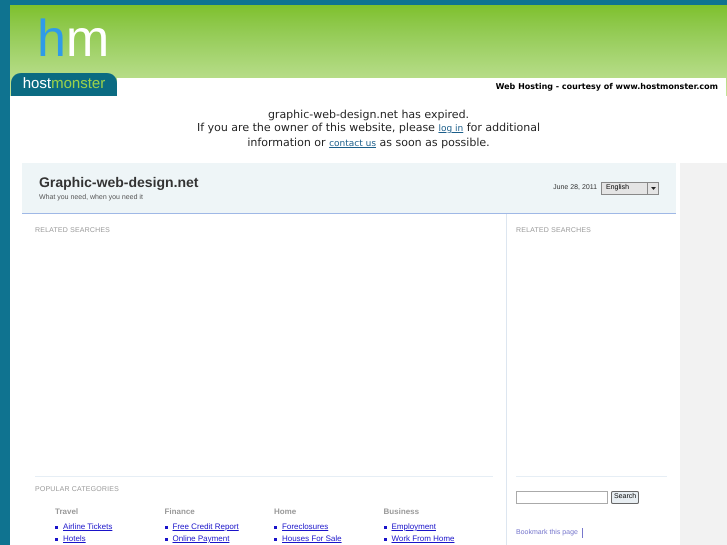 The width and height of the screenshot is (727, 545). Describe the element at coordinates (73, 39) in the screenshot. I see `logo-mark: hm` at that location.